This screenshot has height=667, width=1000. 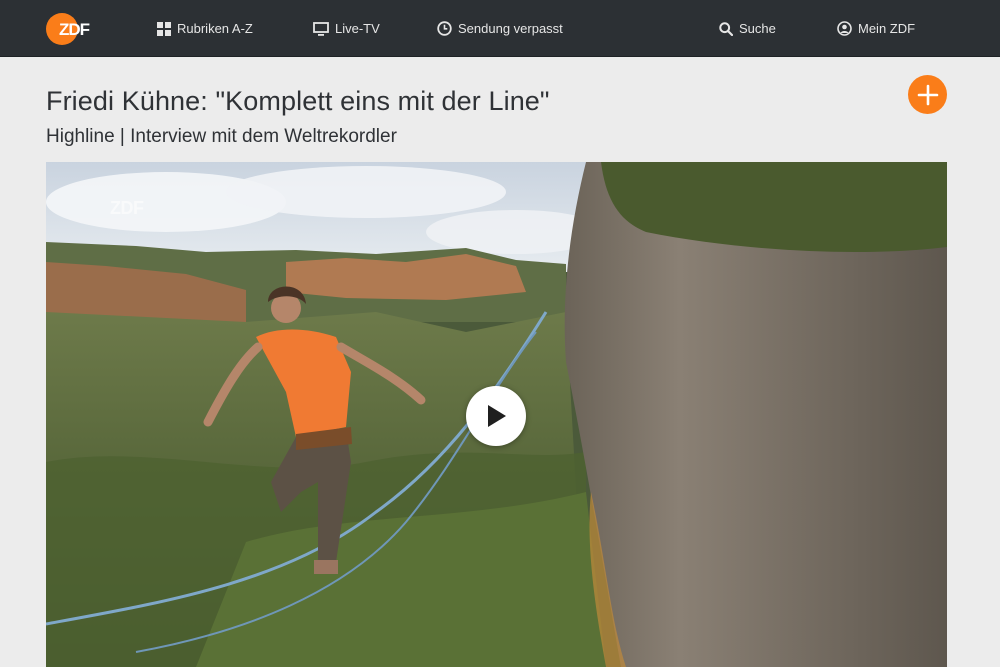 I want to click on clock-icon, so click(x=444, y=28).